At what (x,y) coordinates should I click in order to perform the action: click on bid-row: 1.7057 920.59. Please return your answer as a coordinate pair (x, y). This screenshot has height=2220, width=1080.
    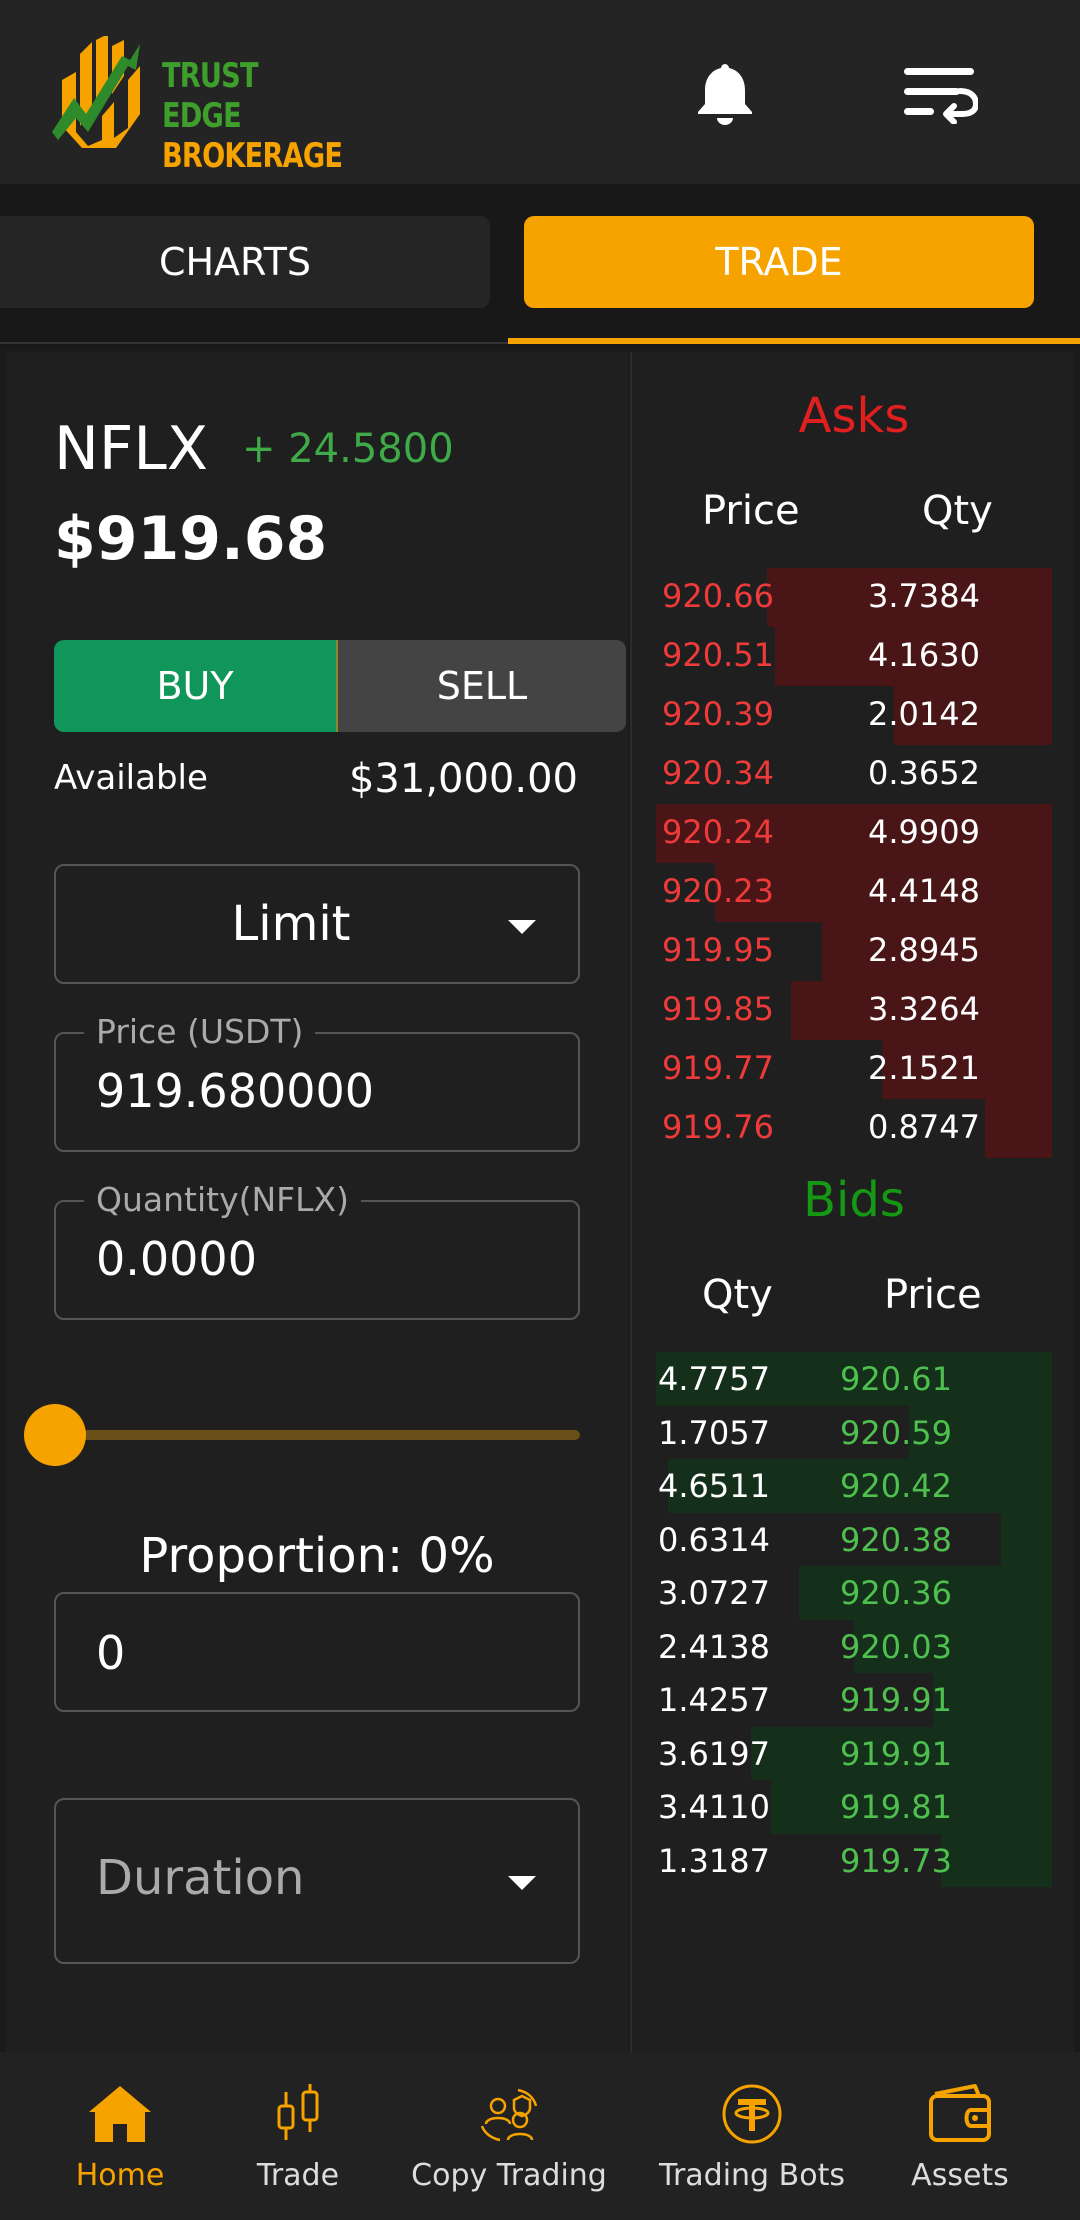
    Looking at the image, I should click on (854, 1432).